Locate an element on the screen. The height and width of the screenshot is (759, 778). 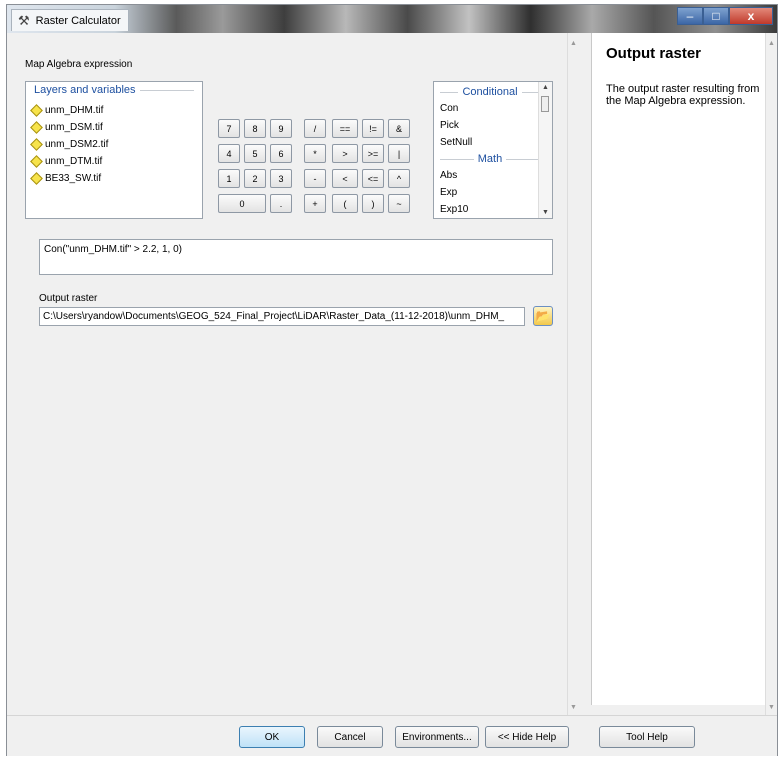
function-item: Exp10 is located at coordinates (490, 209).